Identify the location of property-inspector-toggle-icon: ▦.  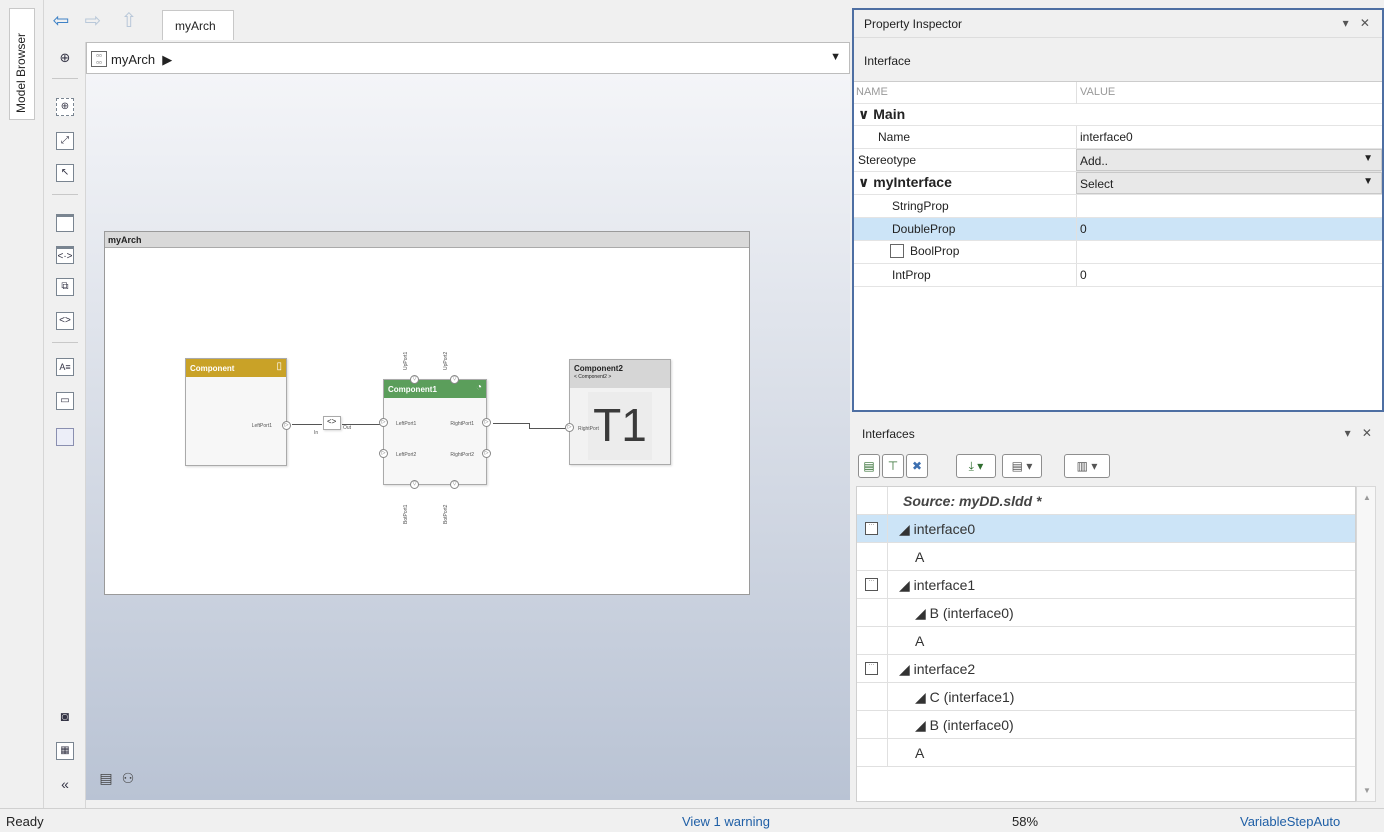
(65, 751).